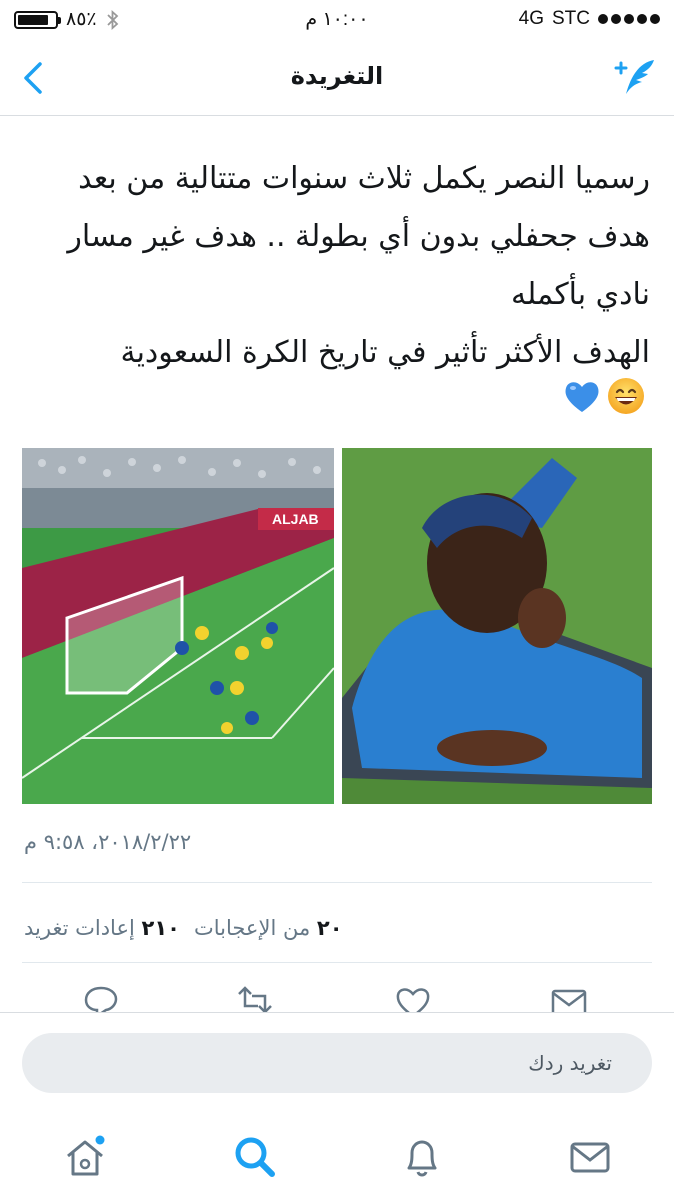 Image resolution: width=674 pixels, height=1200 pixels. I want to click on bottom-tab-bar, so click(337, 1160).